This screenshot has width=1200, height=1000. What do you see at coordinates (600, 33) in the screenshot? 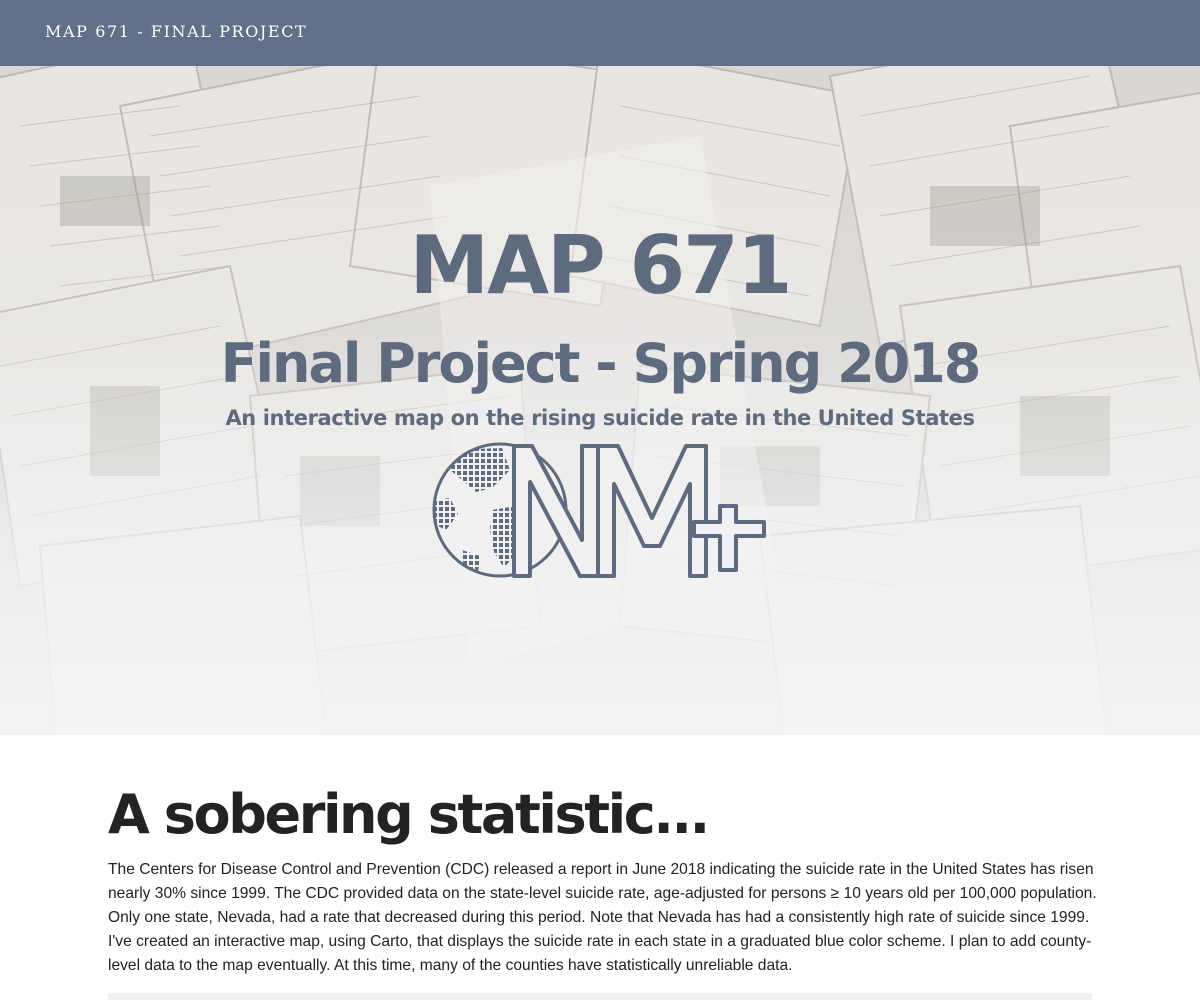
I see `navbar: MAP 671 - FINAL PROJECT` at bounding box center [600, 33].